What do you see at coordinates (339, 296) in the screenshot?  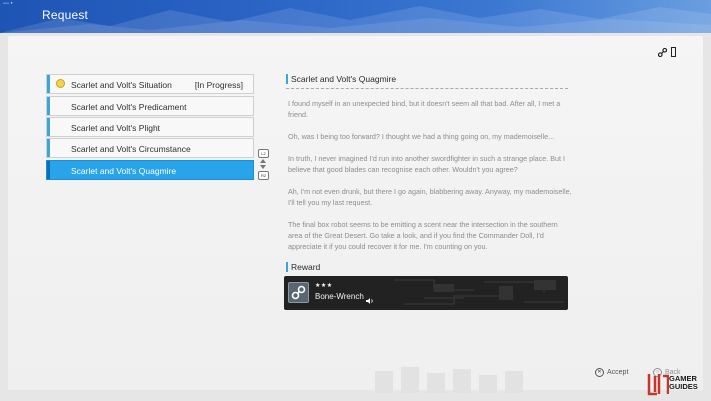 I see `reward-item-name: Bone-Wrench` at bounding box center [339, 296].